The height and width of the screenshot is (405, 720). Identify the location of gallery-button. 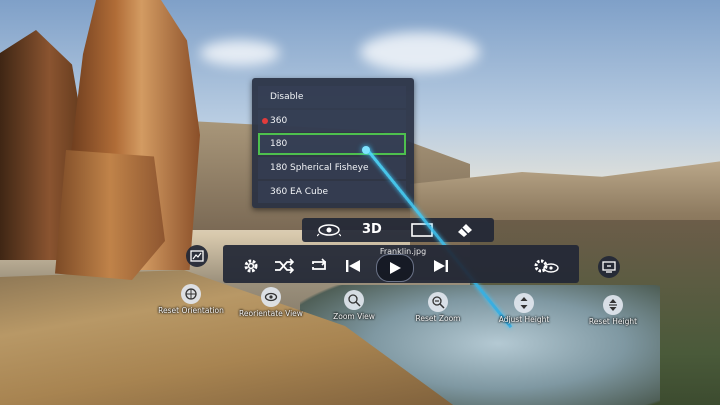
(197, 256).